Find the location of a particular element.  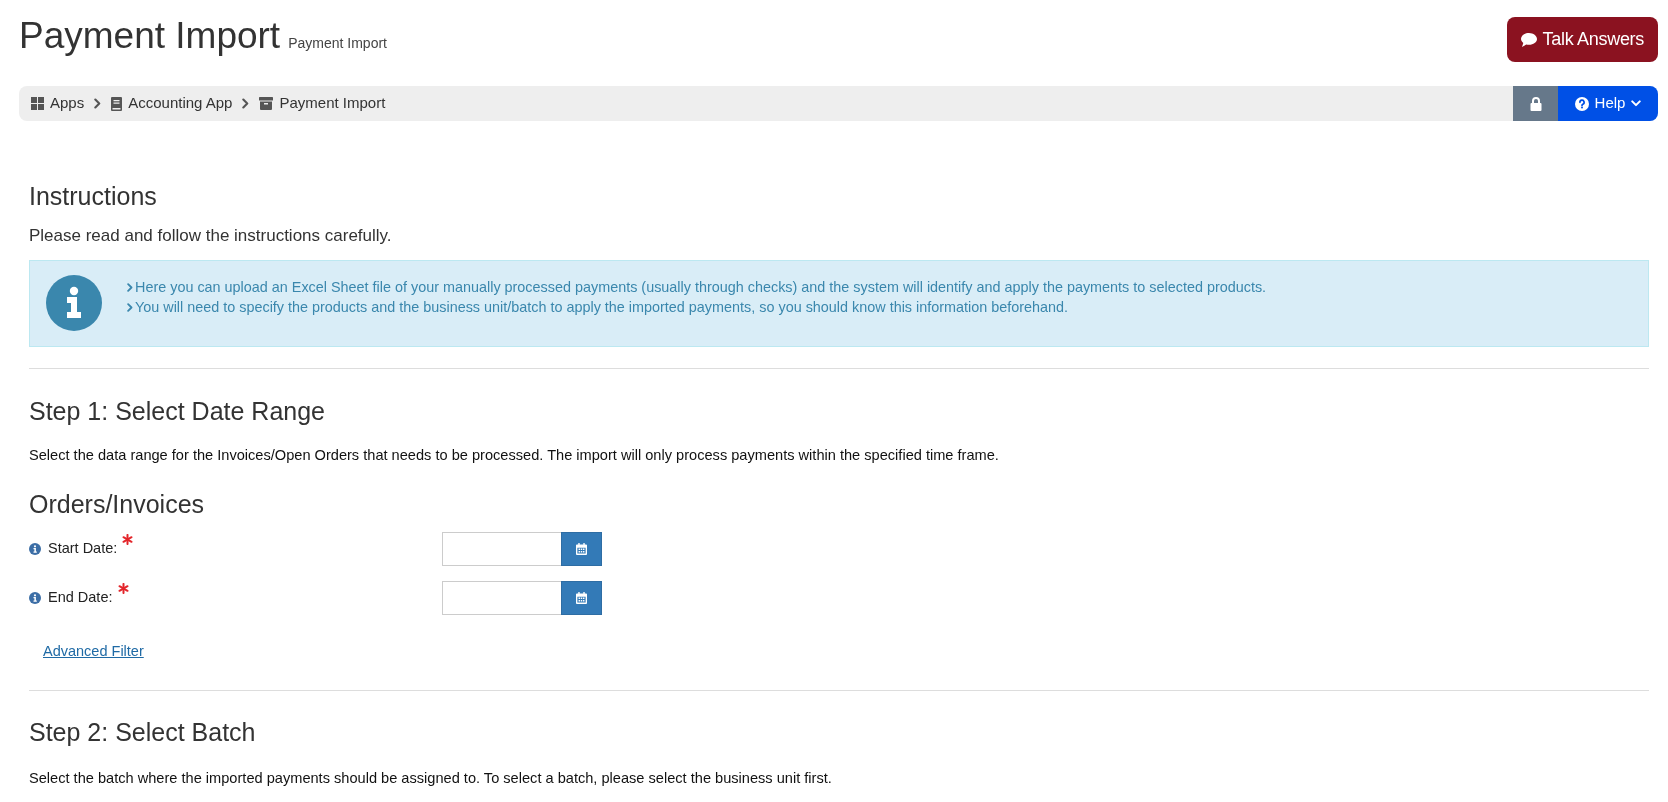

section-heading: Instructions is located at coordinates (93, 196).